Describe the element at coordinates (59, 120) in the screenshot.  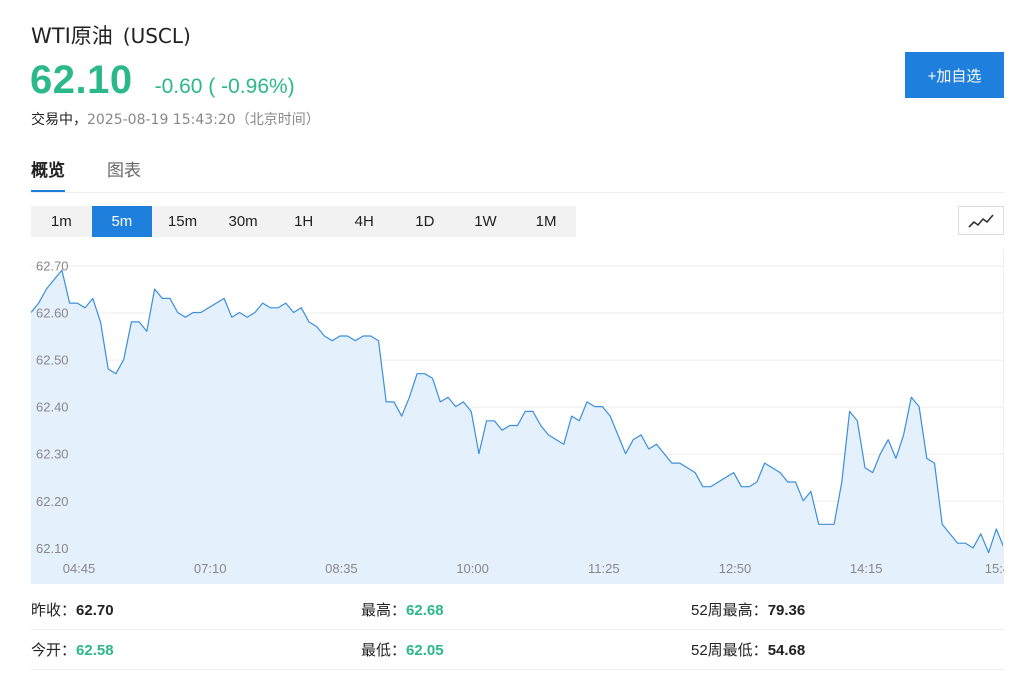
I see `status-label: 交易中，` at that location.